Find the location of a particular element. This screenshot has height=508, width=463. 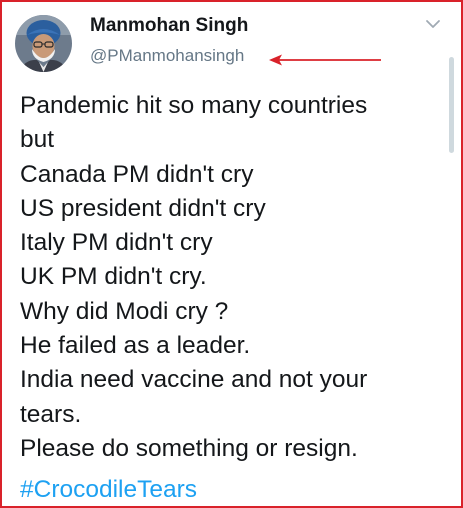

tweet-line: Canada PM didn't cry is located at coordinates (137, 174).